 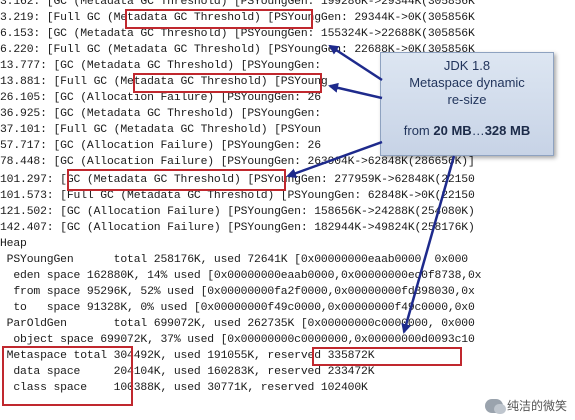 I want to click on watermark: 纯洁的微笑, so click(x=525, y=405).